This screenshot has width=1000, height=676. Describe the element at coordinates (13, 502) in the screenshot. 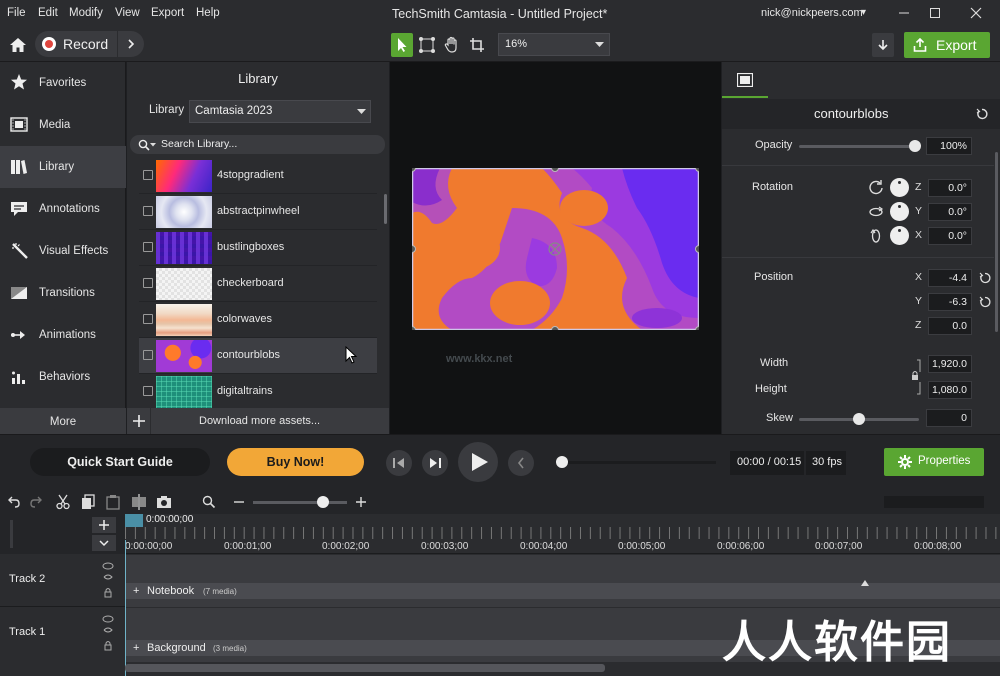

I see `undo-icon` at that location.